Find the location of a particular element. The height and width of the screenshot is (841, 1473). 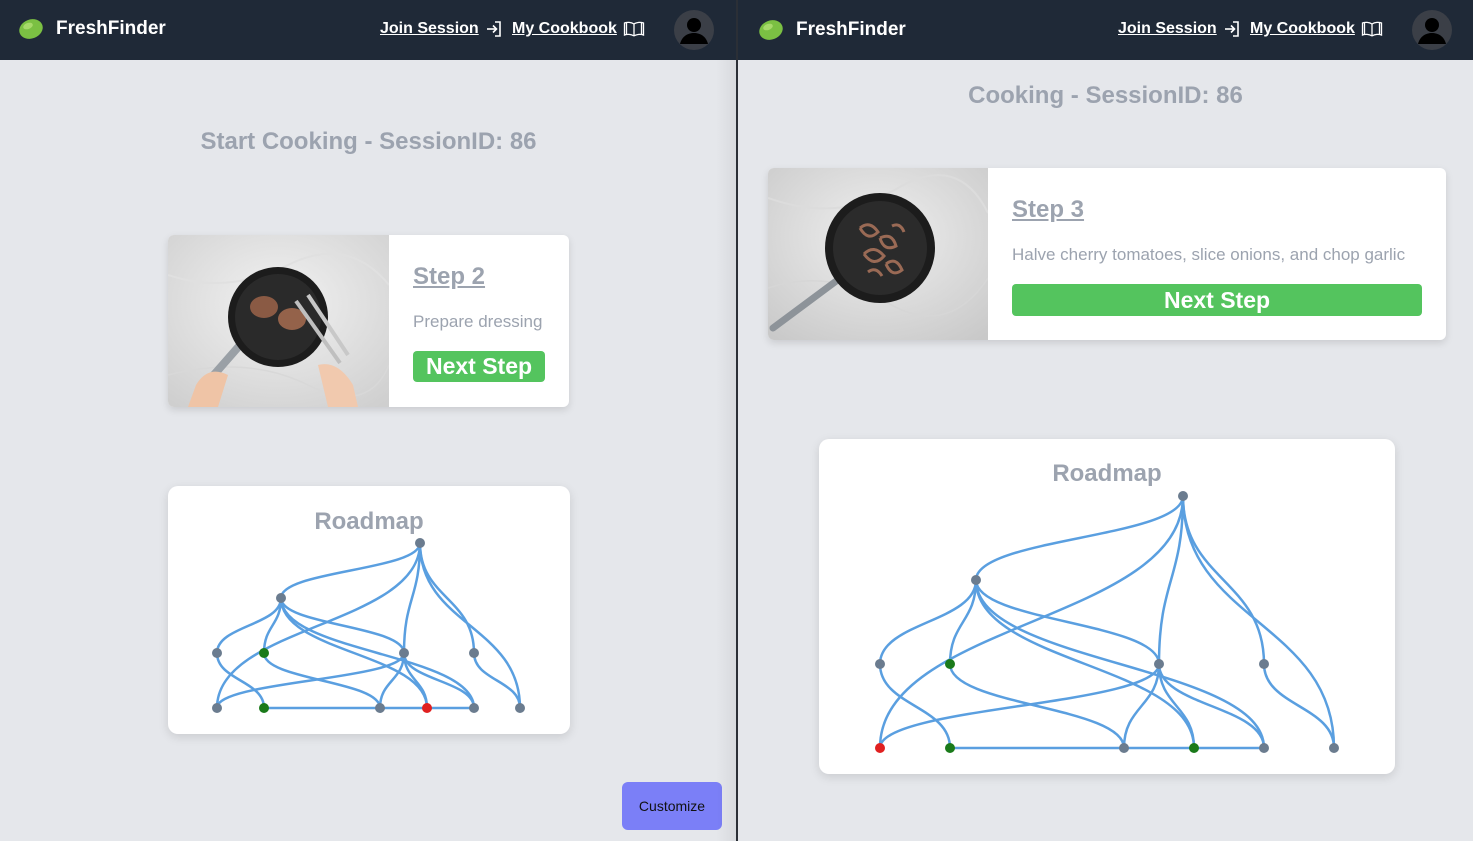

step-title: Step 2 is located at coordinates (449, 276).